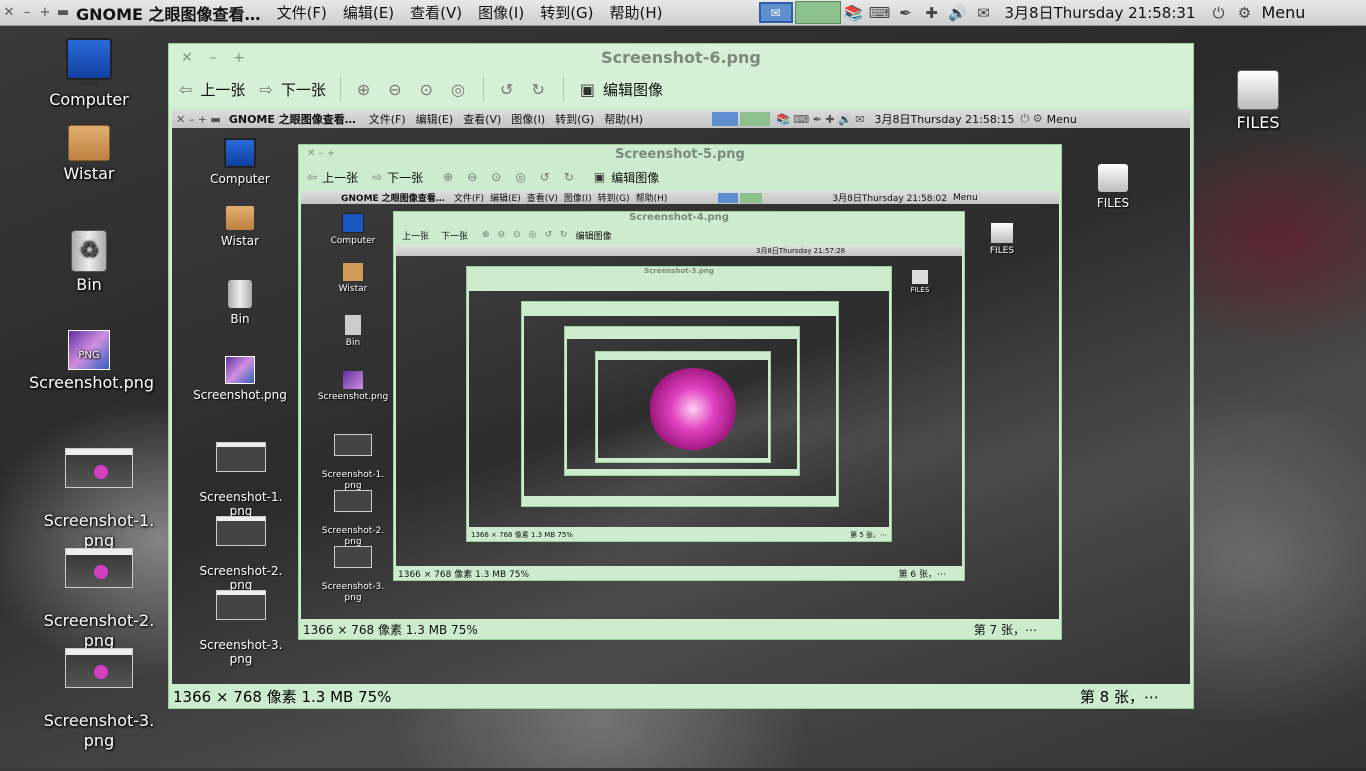 Image resolution: width=1366 pixels, height=771 pixels. What do you see at coordinates (340, 177) in the screenshot?
I see `nested-prev-label: 上一张` at bounding box center [340, 177].